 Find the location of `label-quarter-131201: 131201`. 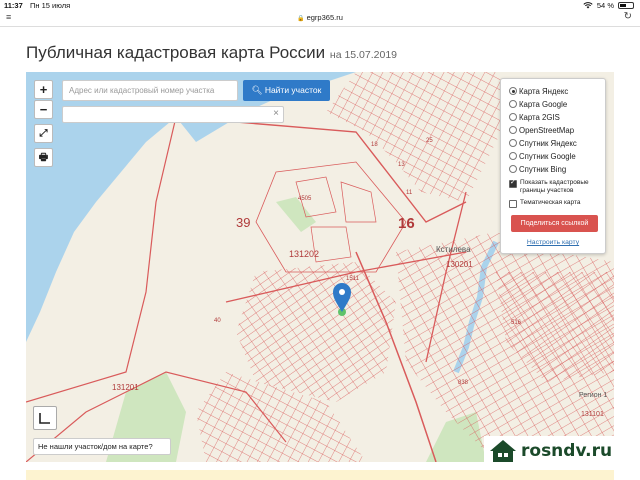

label-quarter-131201: 131201 is located at coordinates (125, 387).